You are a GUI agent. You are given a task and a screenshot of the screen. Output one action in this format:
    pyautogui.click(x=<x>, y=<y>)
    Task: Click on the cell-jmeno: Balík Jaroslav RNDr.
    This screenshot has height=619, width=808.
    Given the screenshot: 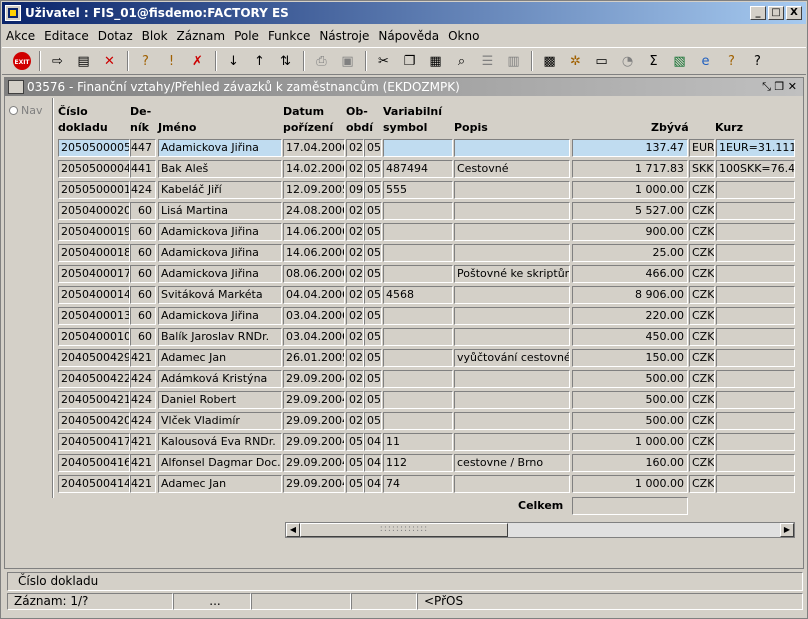 What is the action you would take?
    pyautogui.click(x=220, y=337)
    